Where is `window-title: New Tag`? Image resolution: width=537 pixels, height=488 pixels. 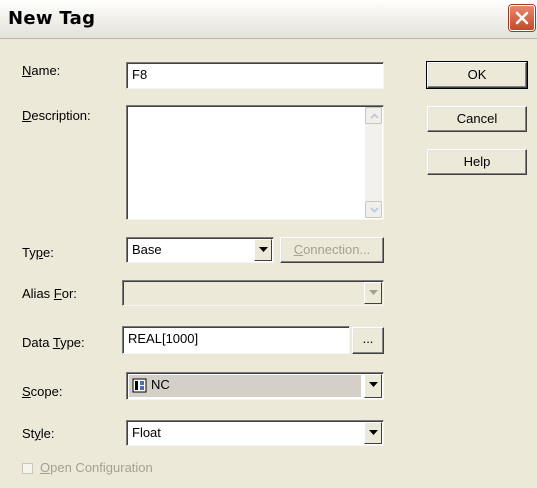
window-title: New Tag is located at coordinates (52, 18).